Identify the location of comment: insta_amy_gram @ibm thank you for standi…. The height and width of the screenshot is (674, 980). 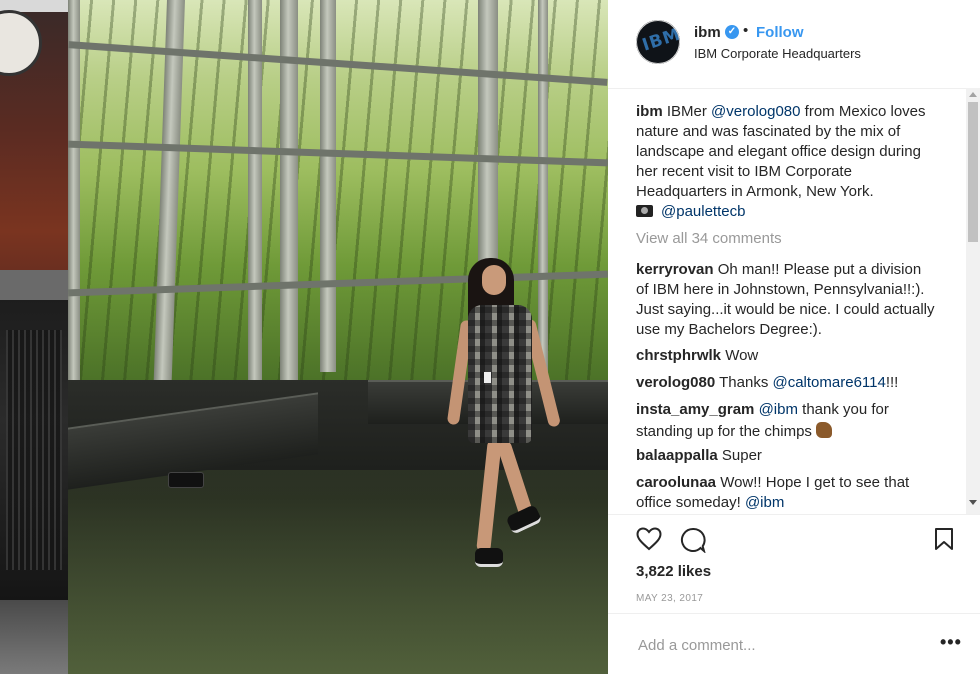
(786, 421).